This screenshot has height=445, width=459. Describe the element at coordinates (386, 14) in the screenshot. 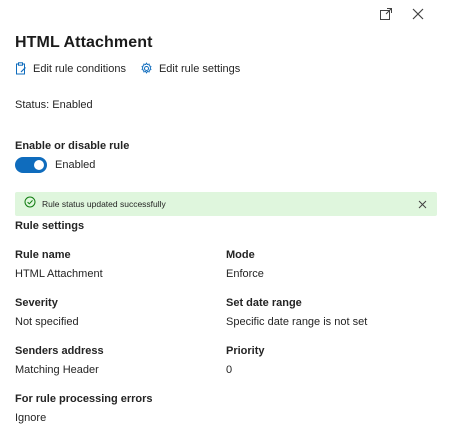

I see `popout-icon` at that location.